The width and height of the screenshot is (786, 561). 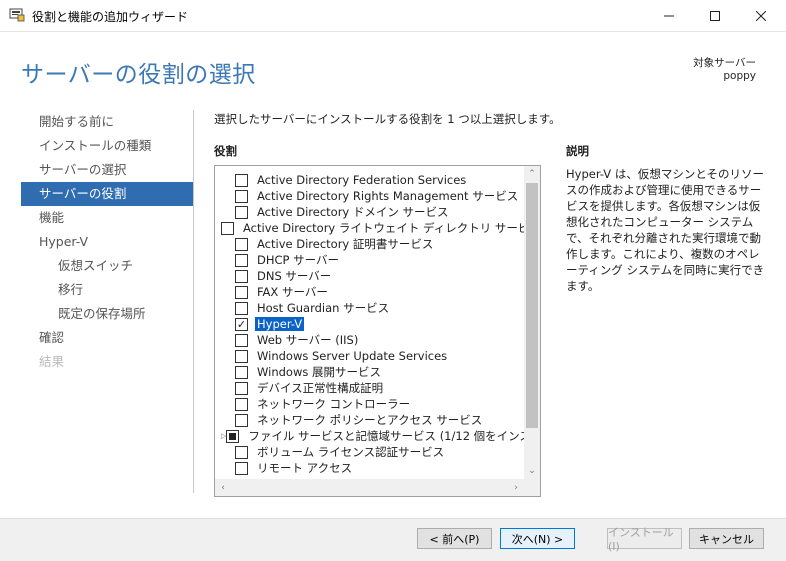 What do you see at coordinates (577, 151) in the screenshot?
I see `description-heading: 説明` at bounding box center [577, 151].